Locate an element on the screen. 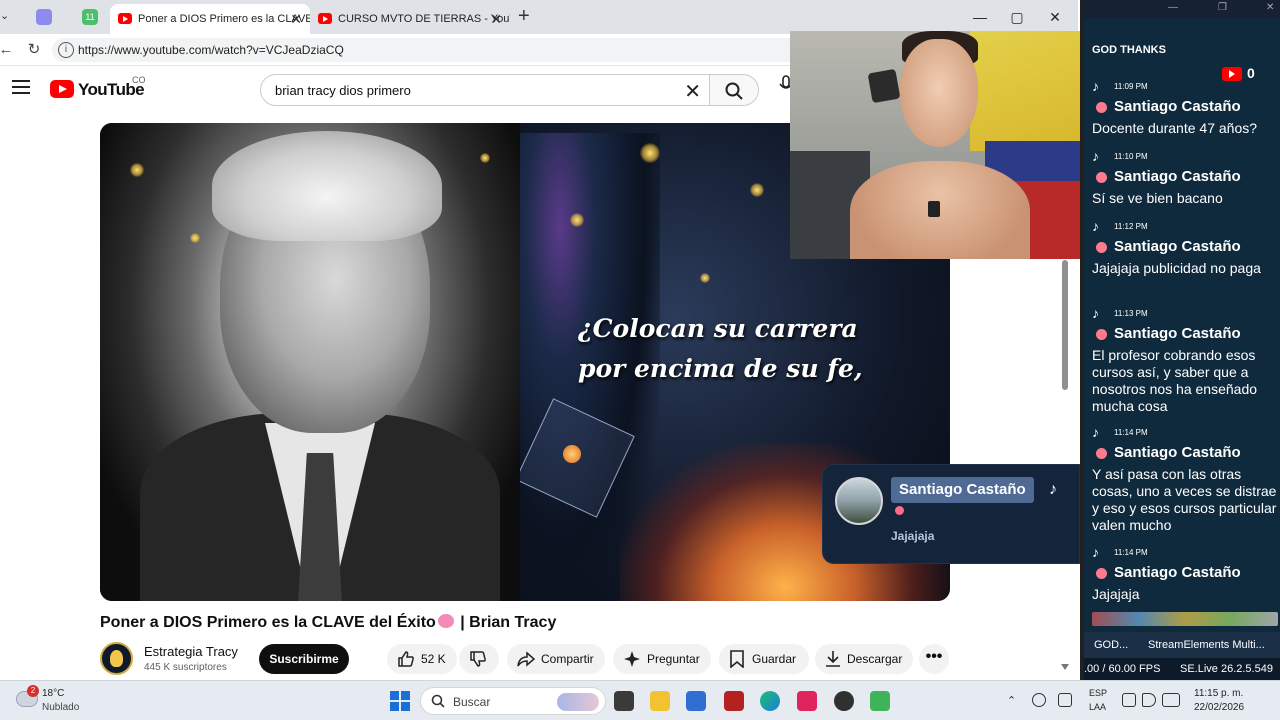 The width and height of the screenshot is (1280, 720). like-button: 52 K is located at coordinates (422, 659).